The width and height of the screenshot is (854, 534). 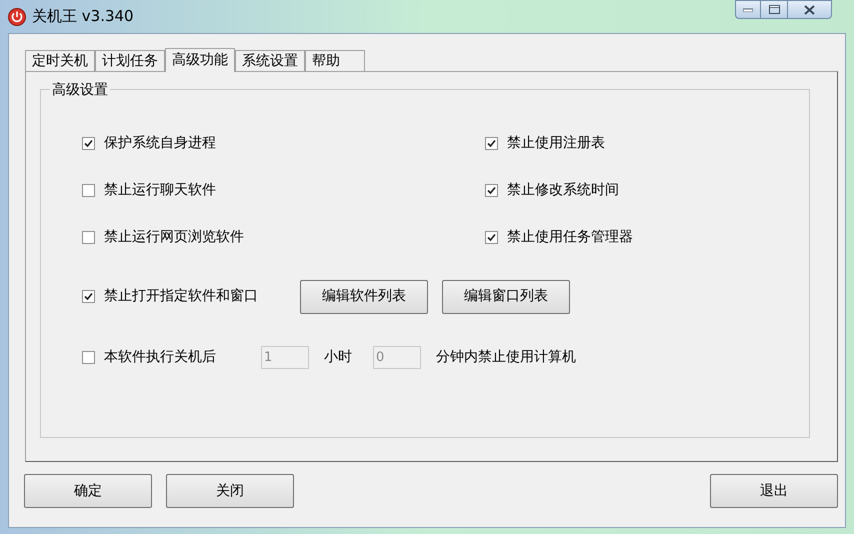 What do you see at coordinates (17, 17) in the screenshot?
I see `power-icon` at bounding box center [17, 17].